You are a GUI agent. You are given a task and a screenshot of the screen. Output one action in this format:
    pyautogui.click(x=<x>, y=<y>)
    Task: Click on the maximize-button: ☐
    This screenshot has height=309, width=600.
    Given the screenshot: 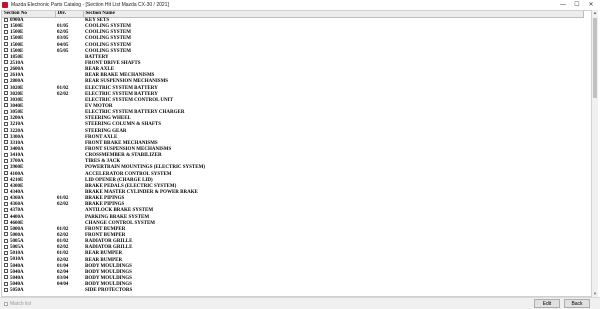 What is the action you would take?
    pyautogui.click(x=577, y=5)
    